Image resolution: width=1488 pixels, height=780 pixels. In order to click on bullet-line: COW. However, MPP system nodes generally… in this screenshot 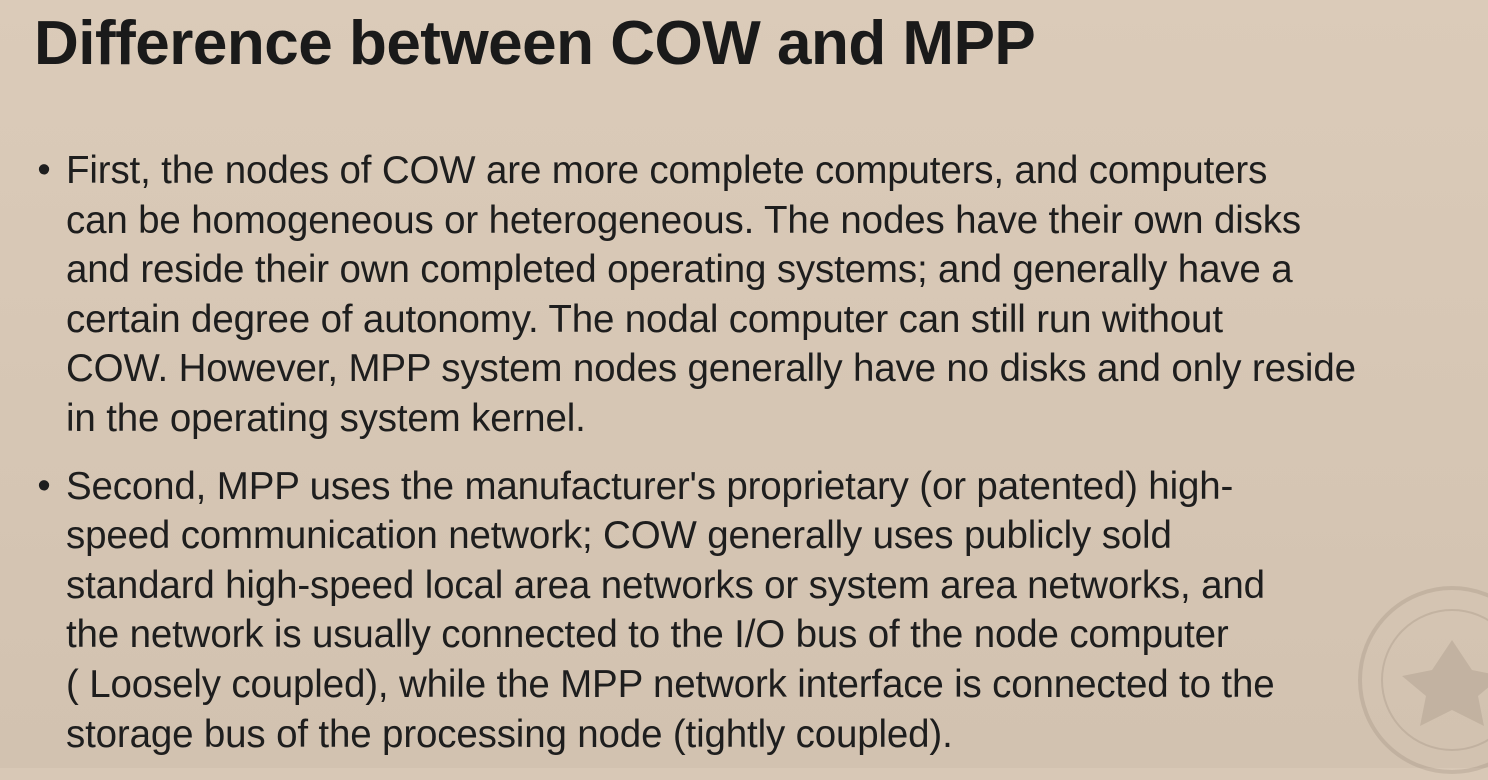, I will do `click(711, 369)`.